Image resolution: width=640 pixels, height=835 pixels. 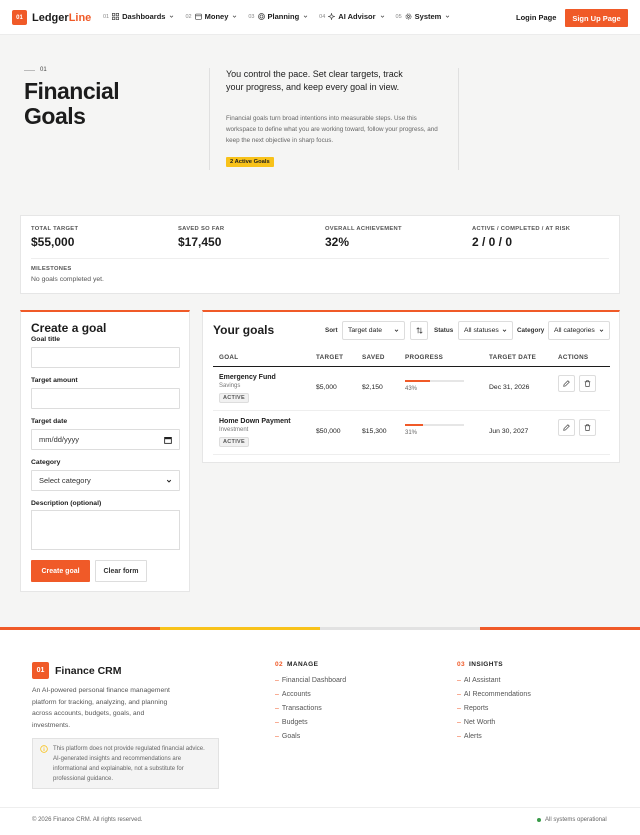 I want to click on footer-link-financial-dashboard: – Financial Dashboard, so click(x=310, y=680).